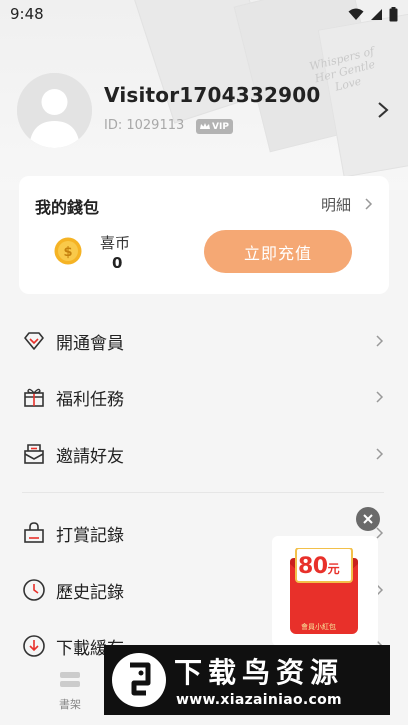 This screenshot has width=408, height=725. I want to click on menu-item-label: 邀請好友, so click(90, 456).